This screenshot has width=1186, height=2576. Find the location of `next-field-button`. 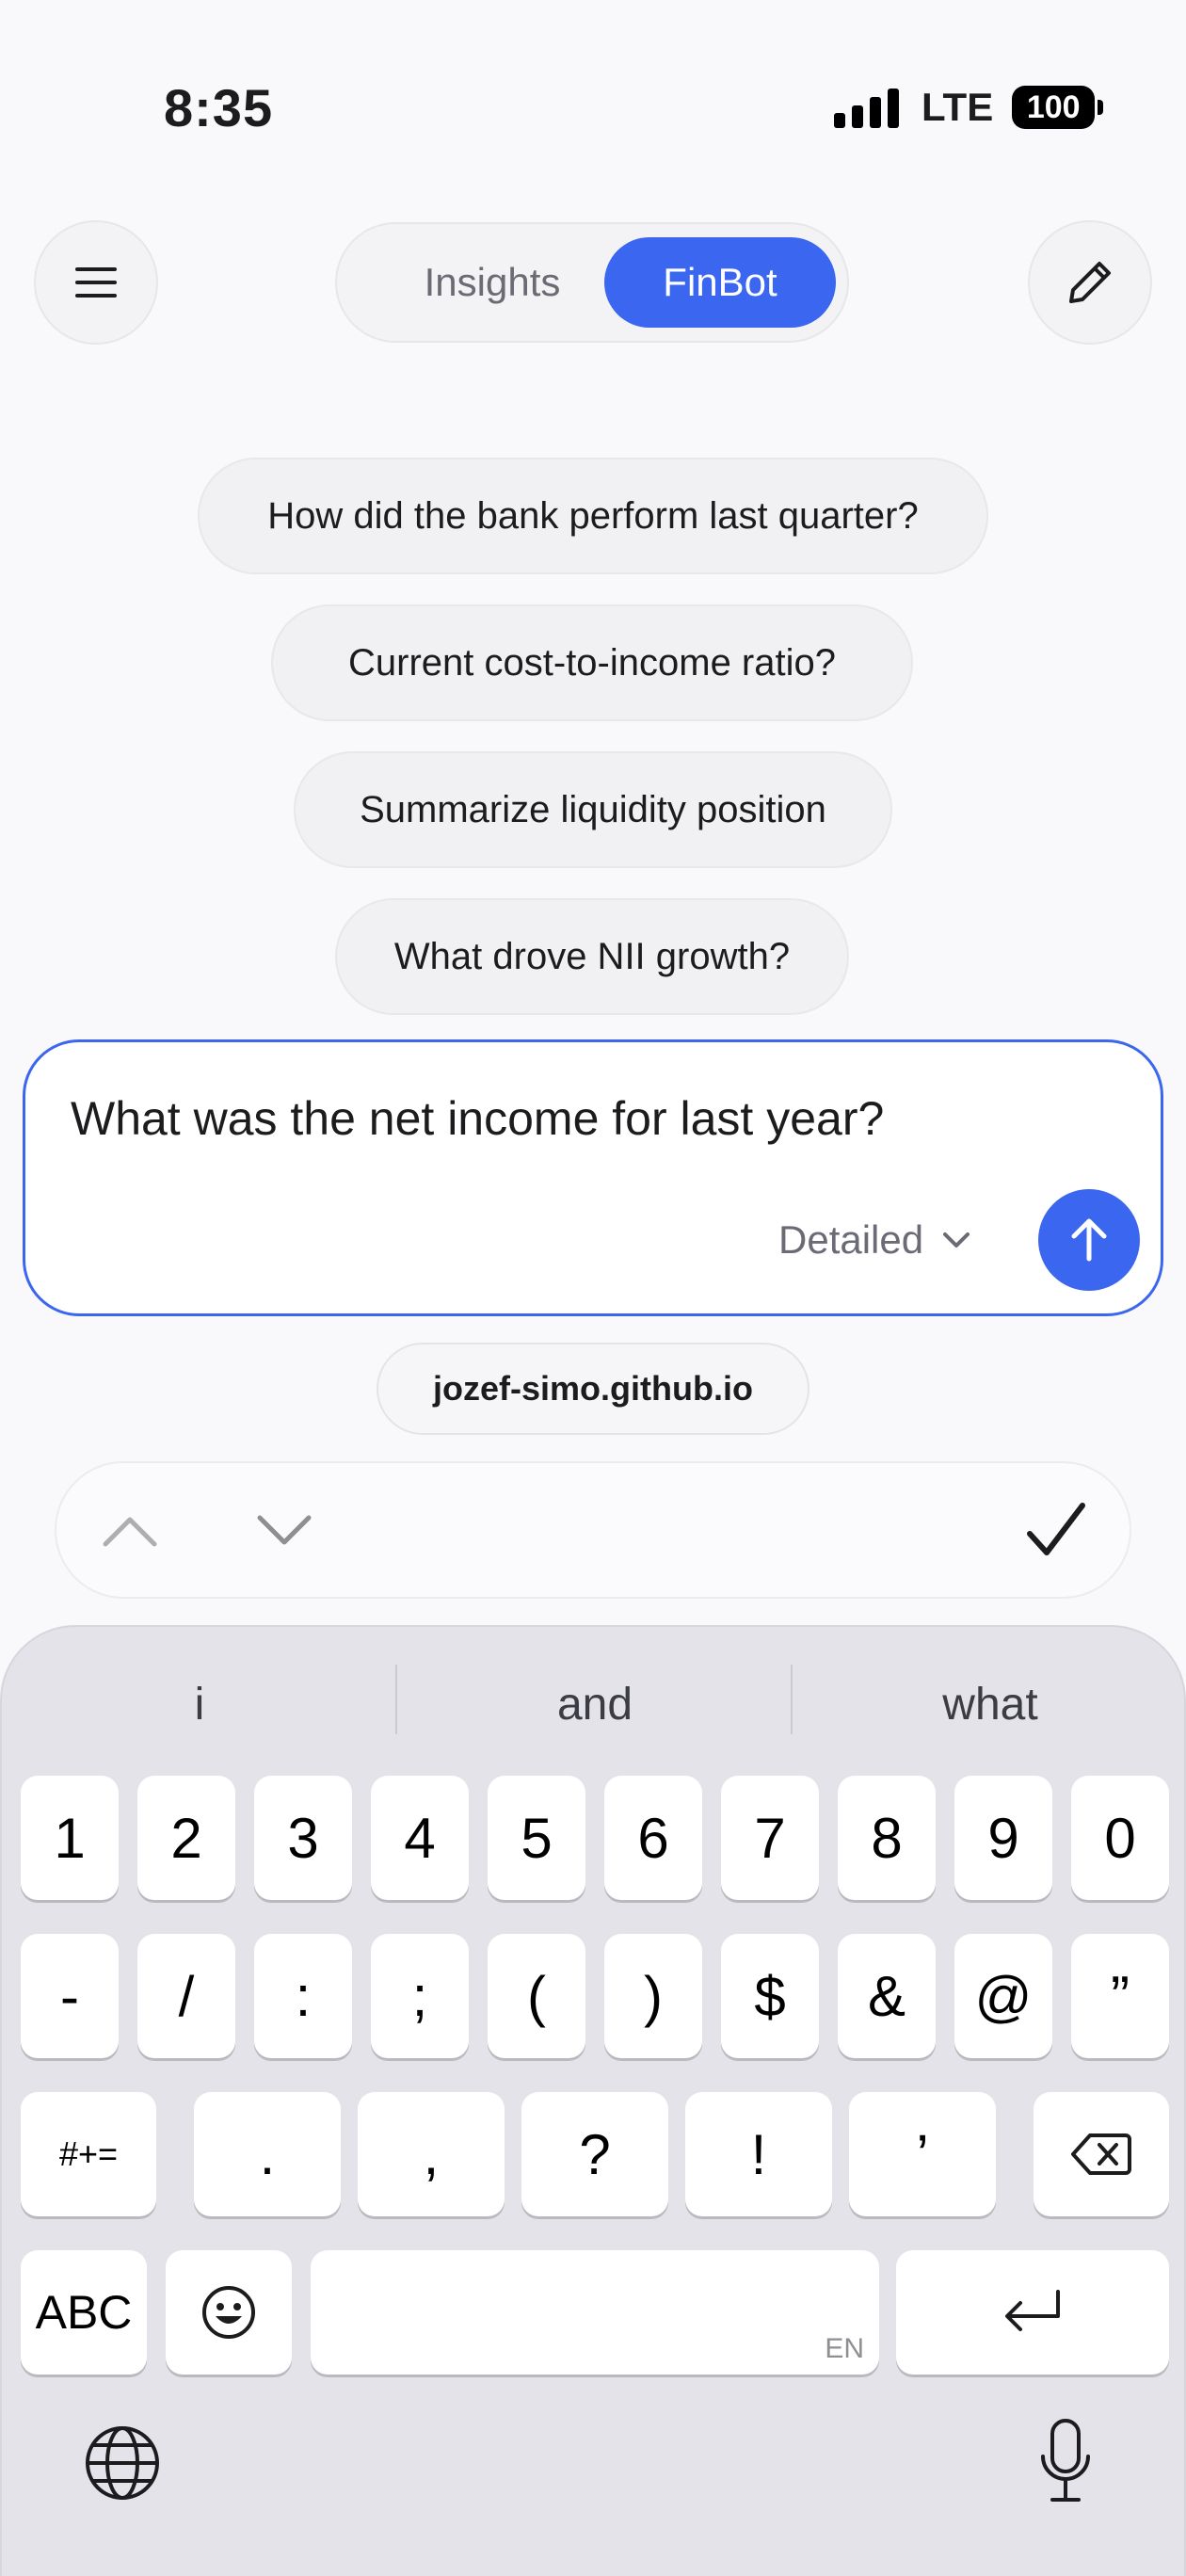

next-field-button is located at coordinates (284, 1531).